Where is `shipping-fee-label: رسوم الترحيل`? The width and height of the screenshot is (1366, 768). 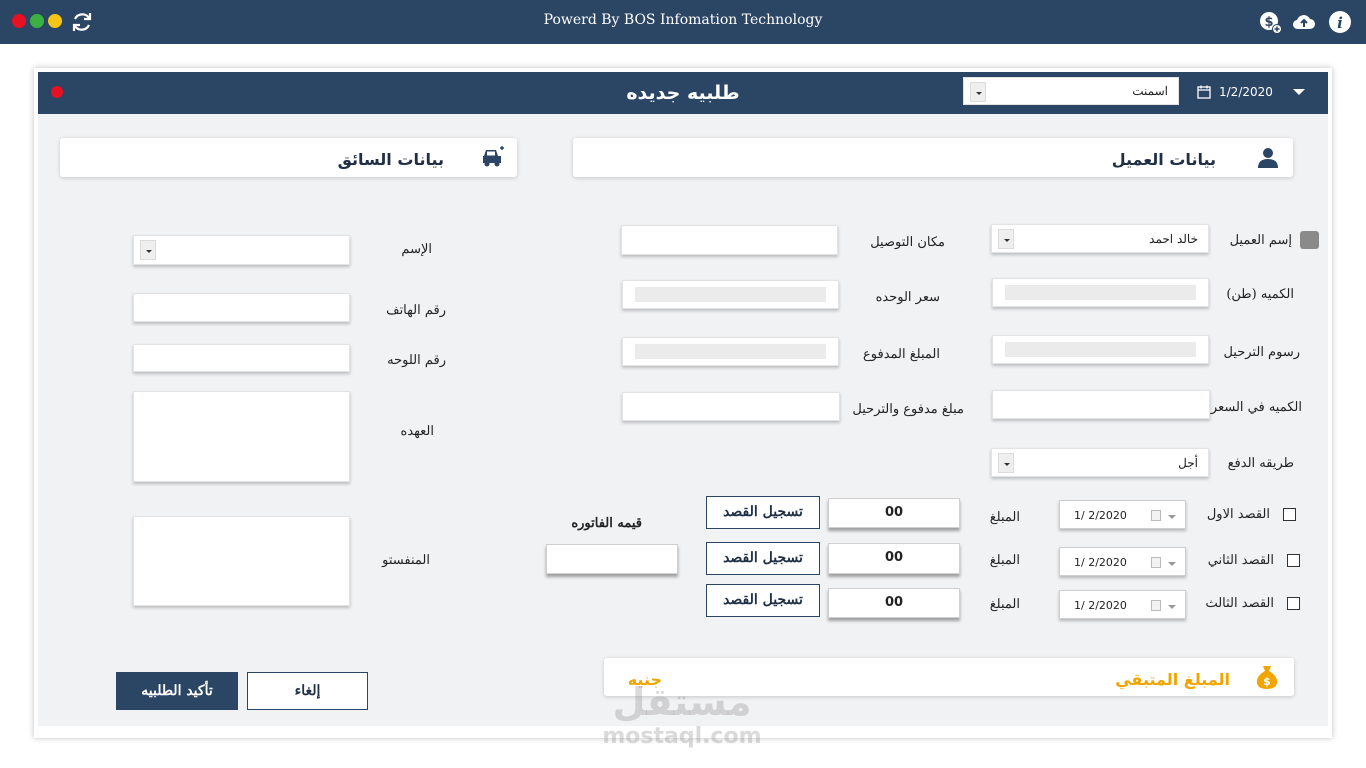
shipping-fee-label: رسوم الترحيل is located at coordinates (1261, 352).